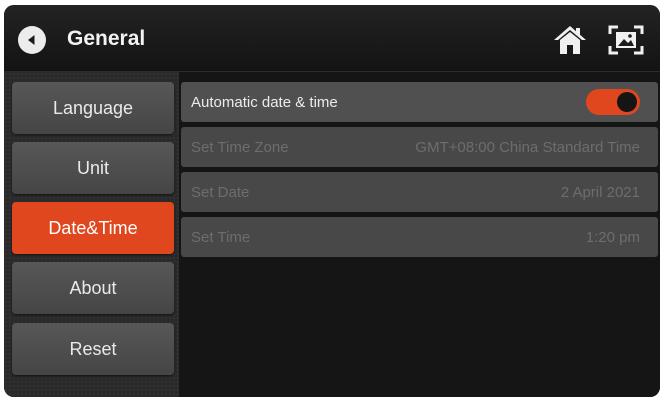 The width and height of the screenshot is (664, 400). I want to click on set-time-row: Set Time 1:20 pm, so click(419, 237).